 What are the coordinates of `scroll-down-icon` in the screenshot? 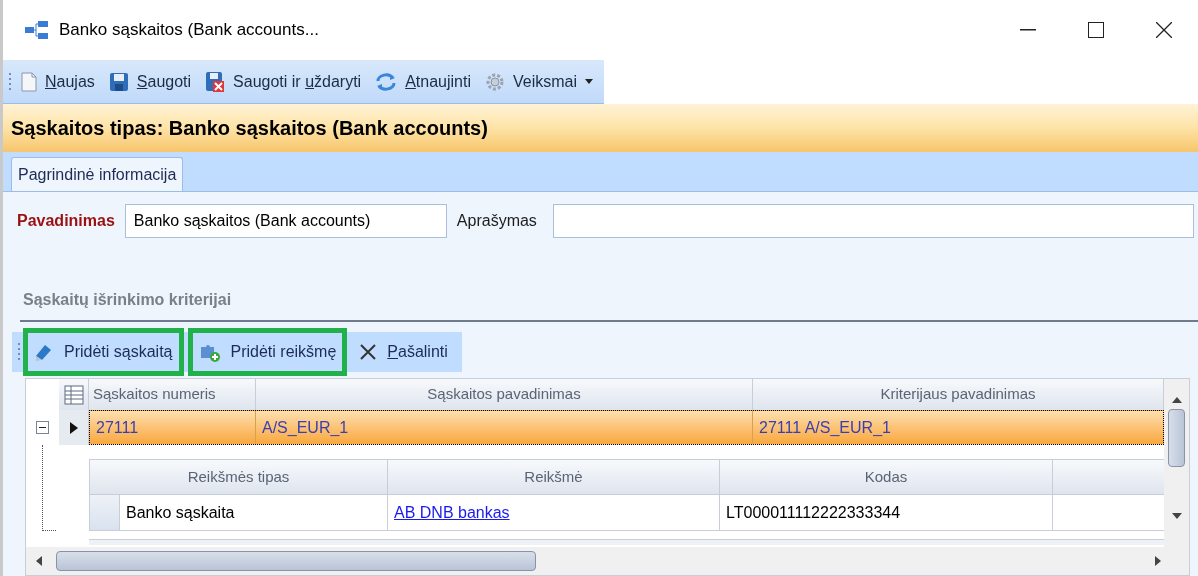 It's located at (1176, 516).